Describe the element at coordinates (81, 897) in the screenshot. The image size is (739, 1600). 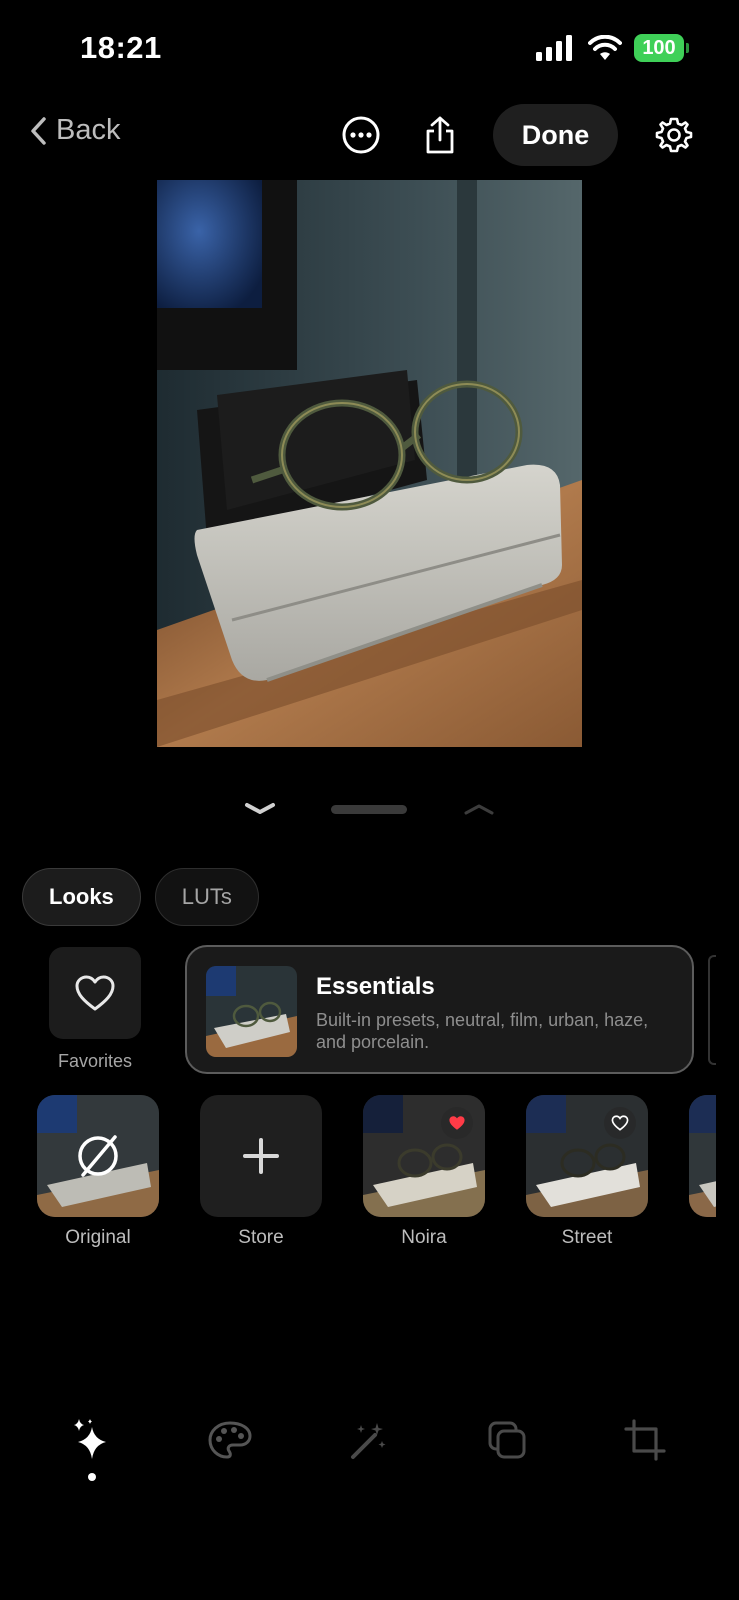
I see `tab-looks: Looks` at that location.